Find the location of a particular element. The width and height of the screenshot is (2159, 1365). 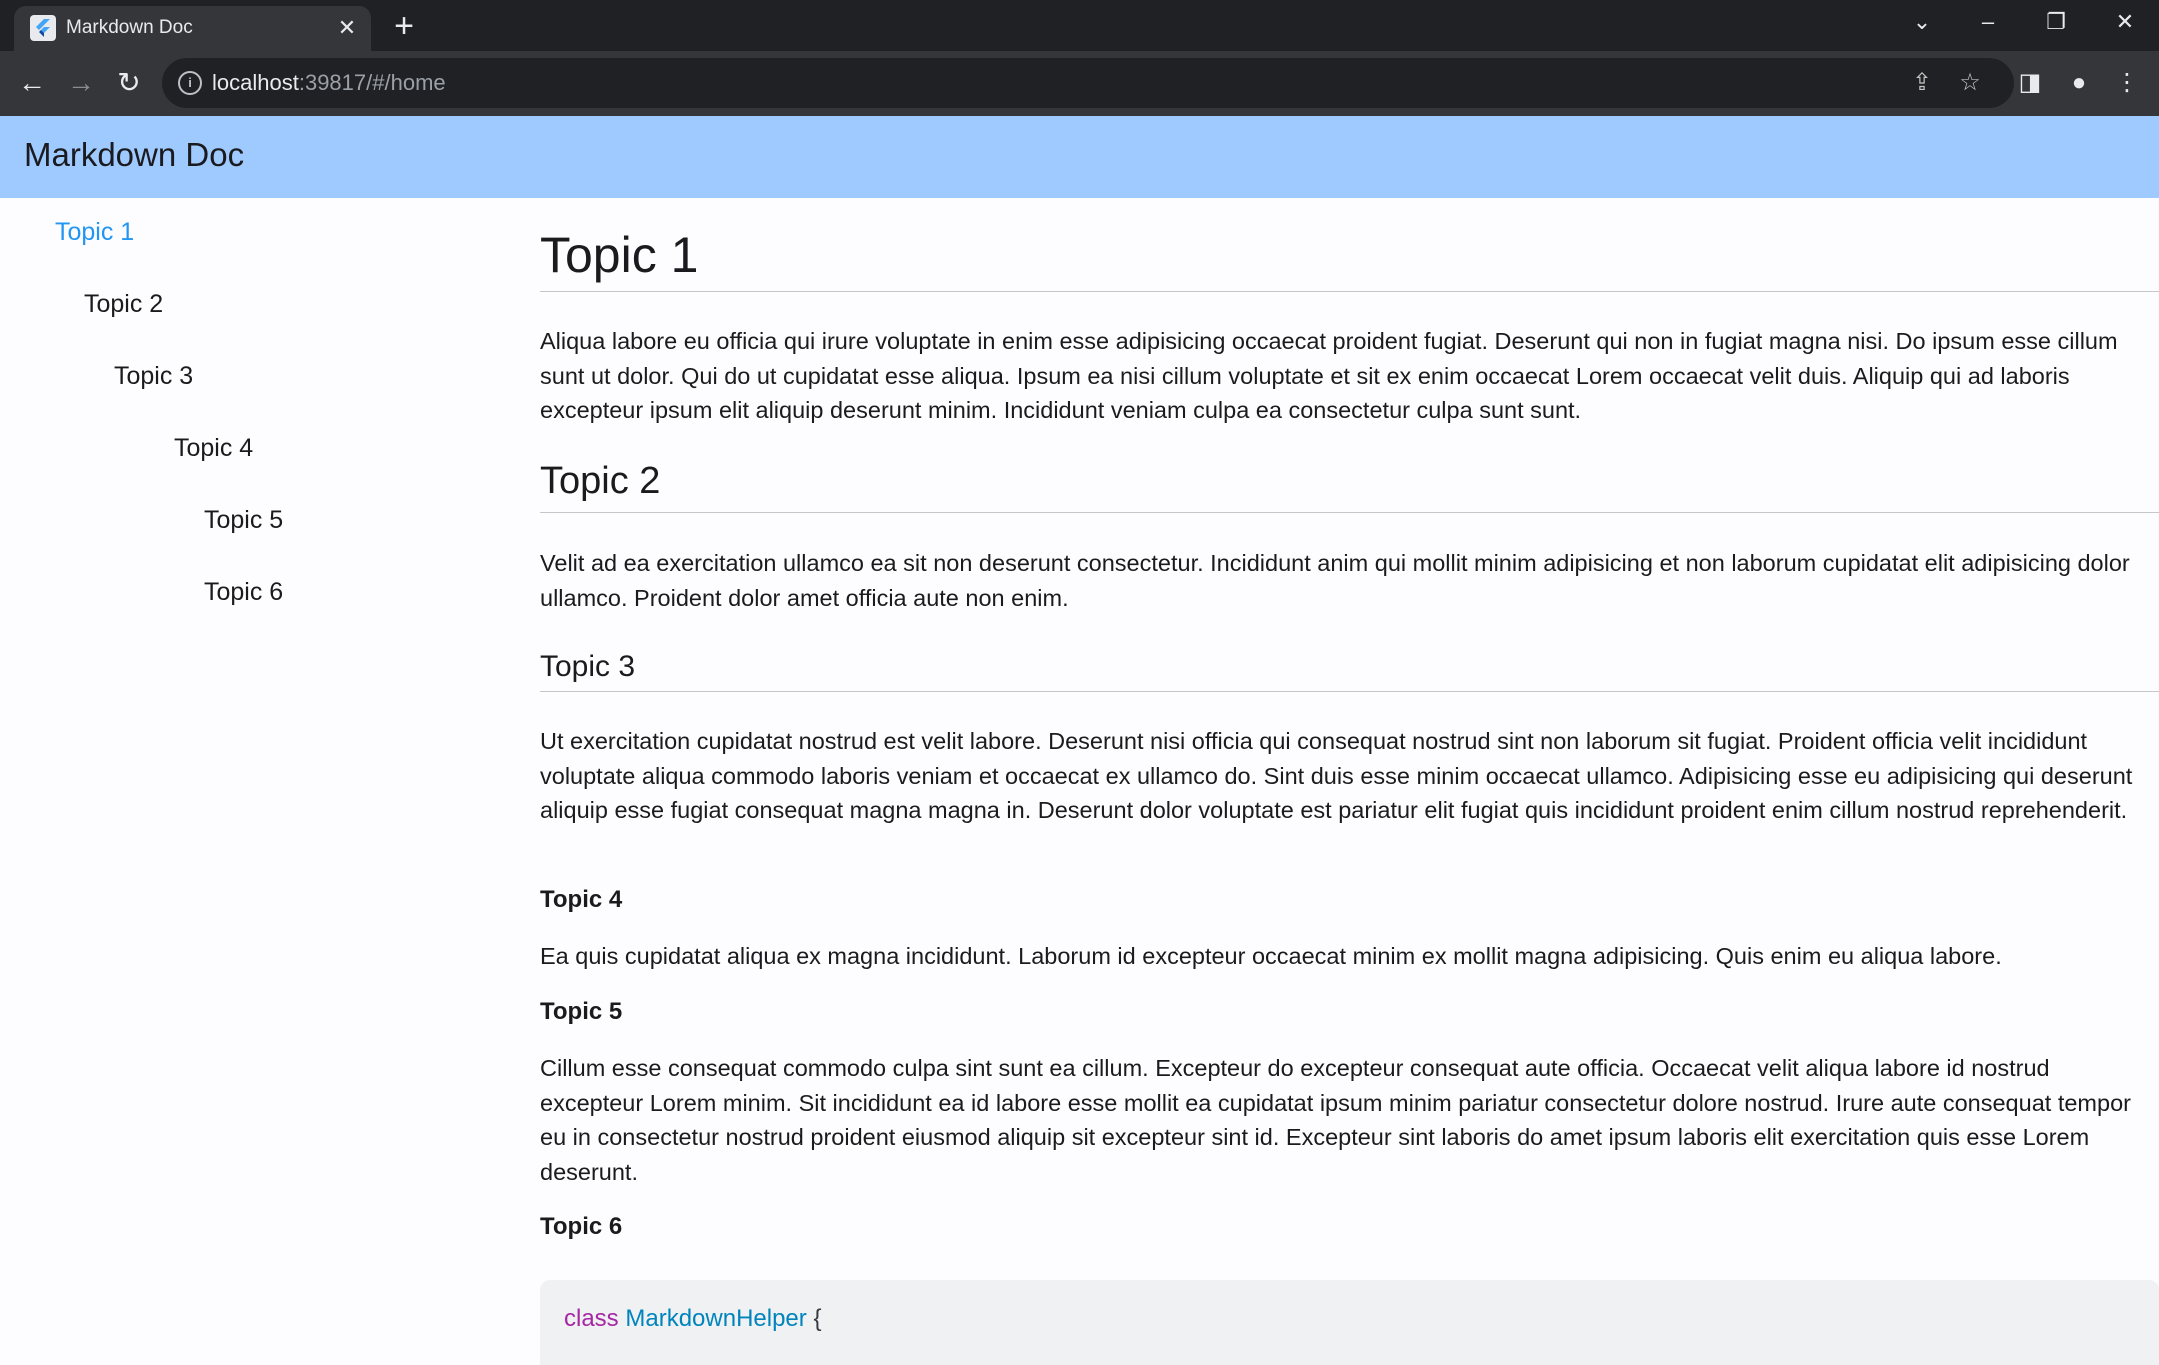

toc-item-topic-3: Topic 3 is located at coordinates (153, 376).